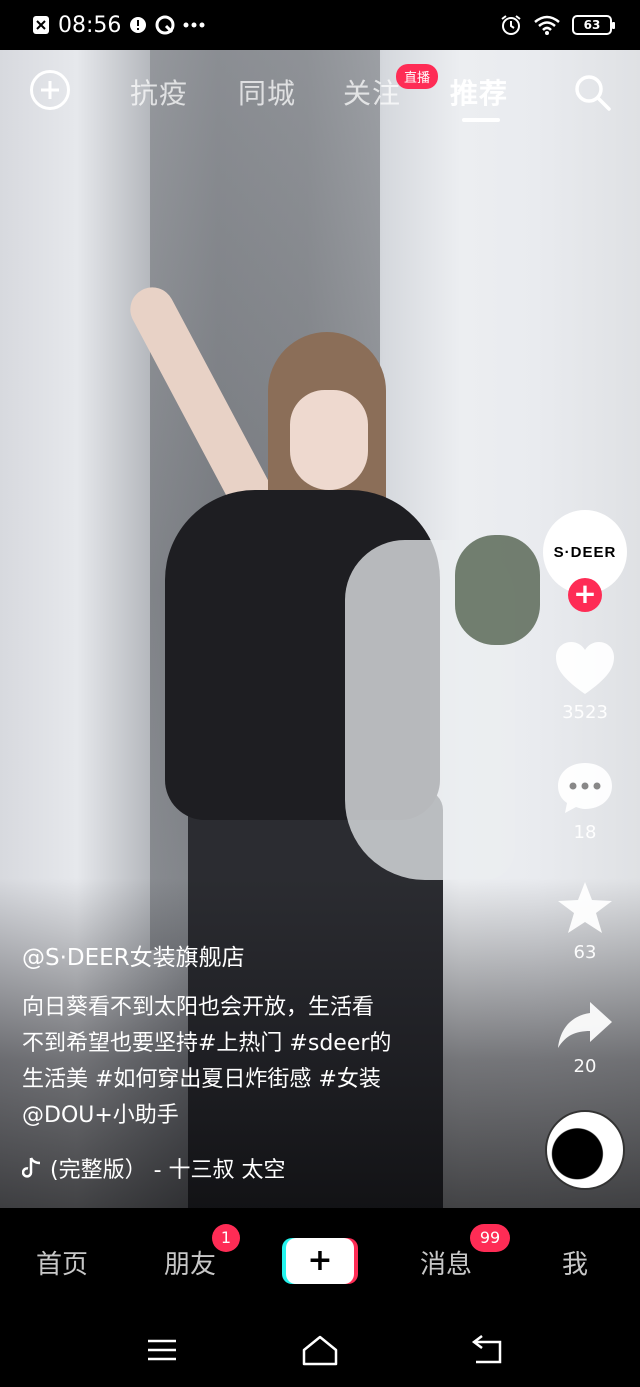 This screenshot has width=640, height=1387. What do you see at coordinates (226, 1238) in the screenshot?
I see `friends-badge: 1` at bounding box center [226, 1238].